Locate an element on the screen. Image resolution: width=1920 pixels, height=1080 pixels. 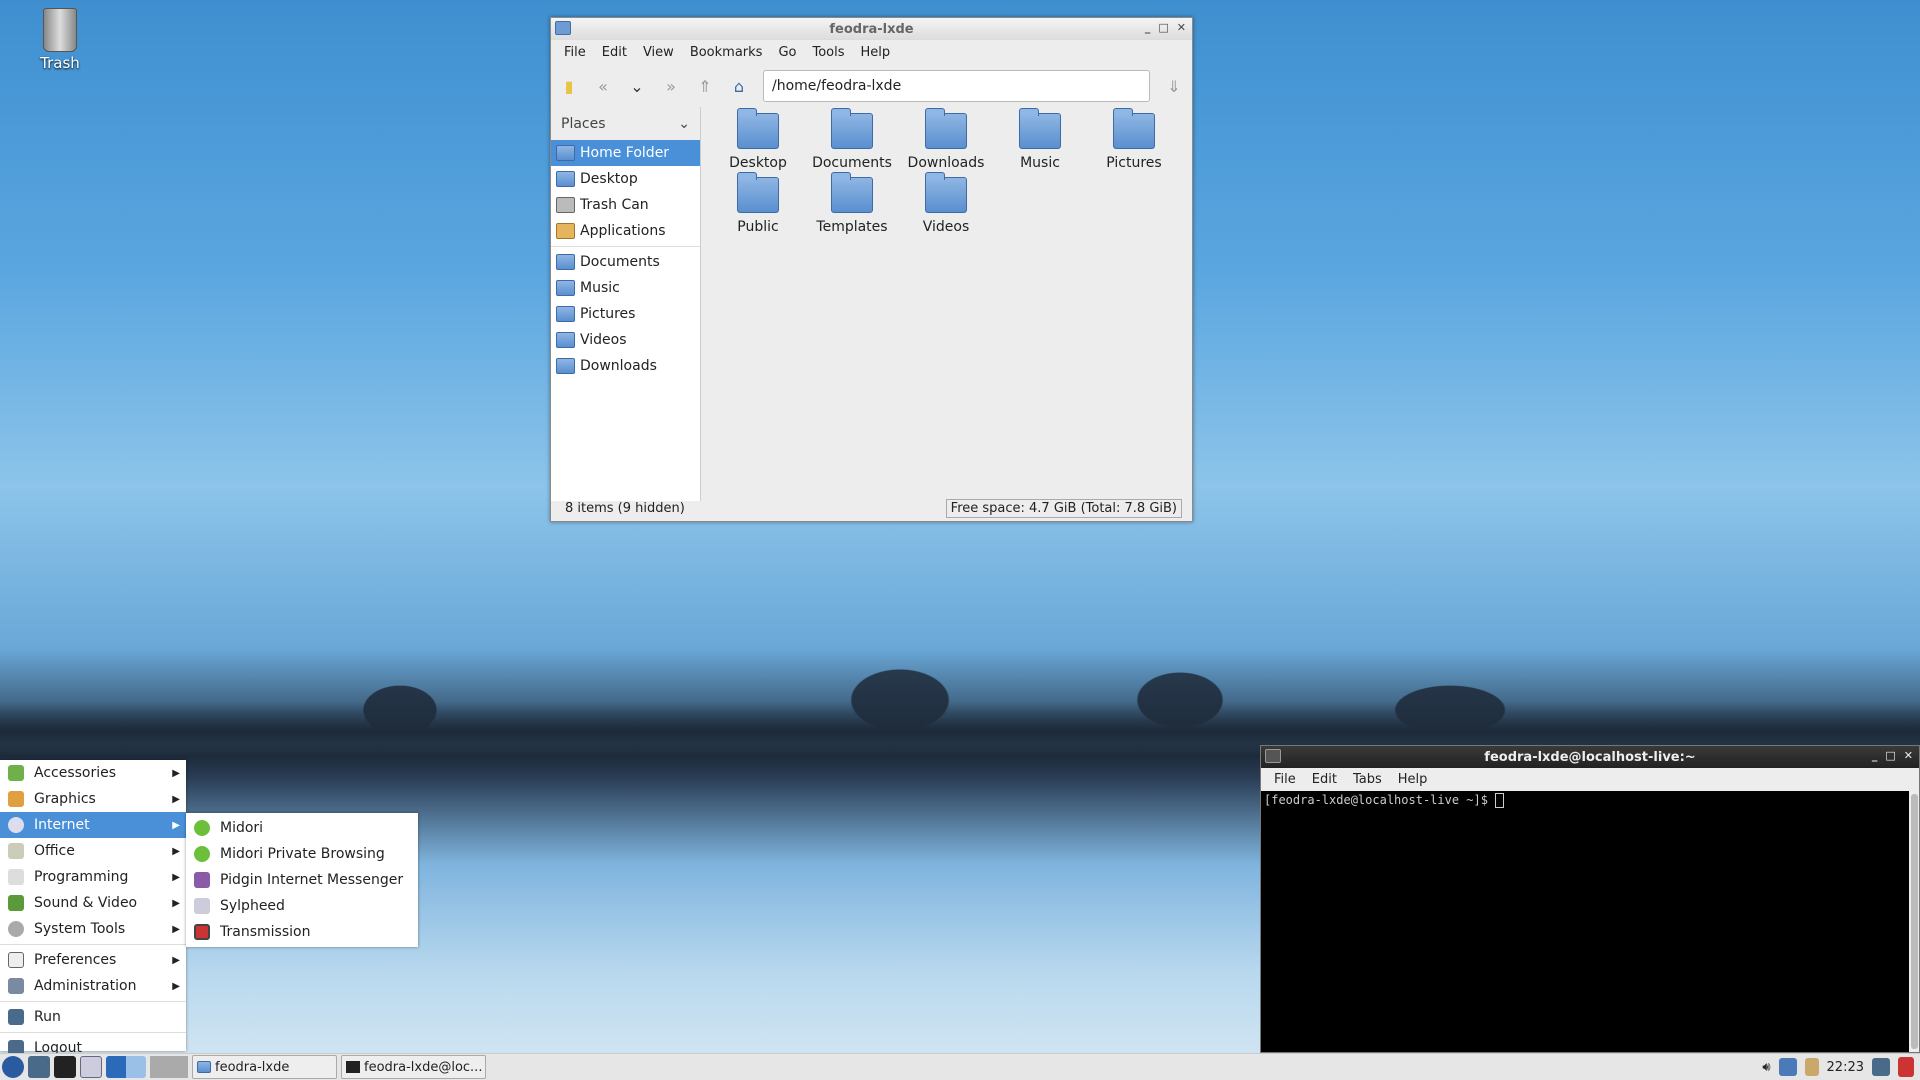
new-tab-icon: ▮ is located at coordinates (569, 86).